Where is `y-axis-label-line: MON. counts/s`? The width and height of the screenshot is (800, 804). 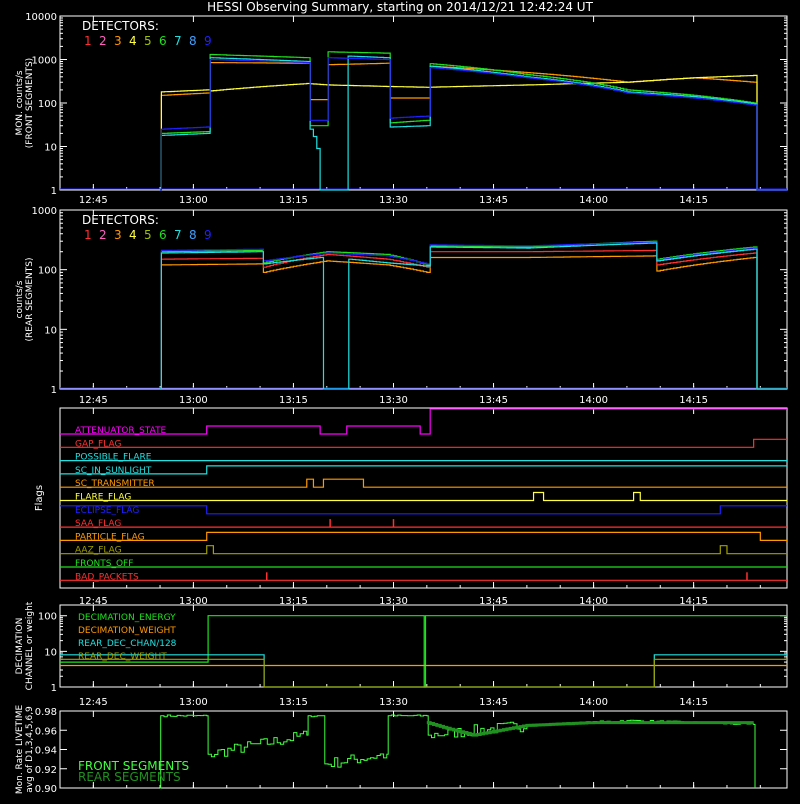 y-axis-label-line: MON. counts/s is located at coordinates (20, 102).